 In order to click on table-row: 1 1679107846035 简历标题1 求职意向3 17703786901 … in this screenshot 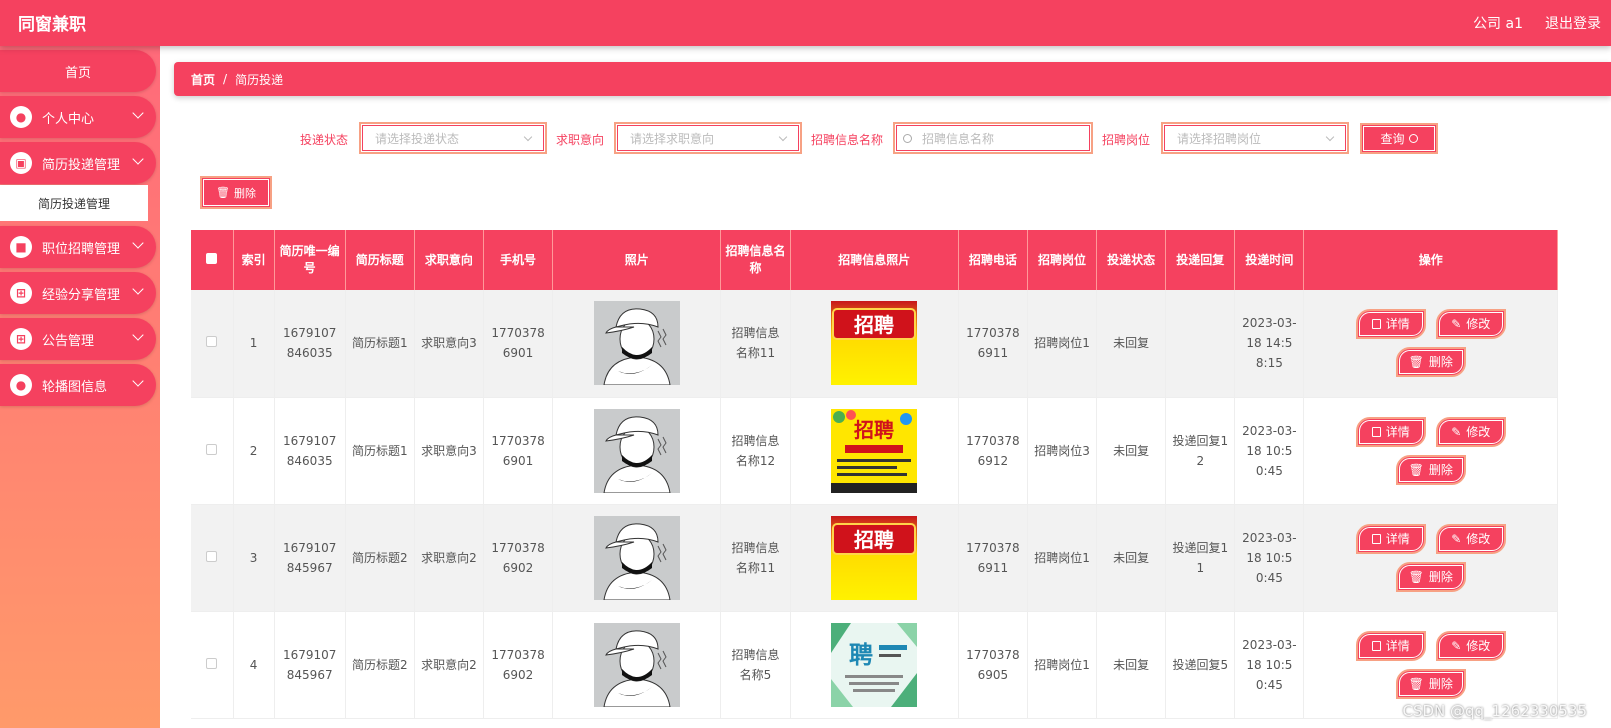, I will do `click(874, 344)`.